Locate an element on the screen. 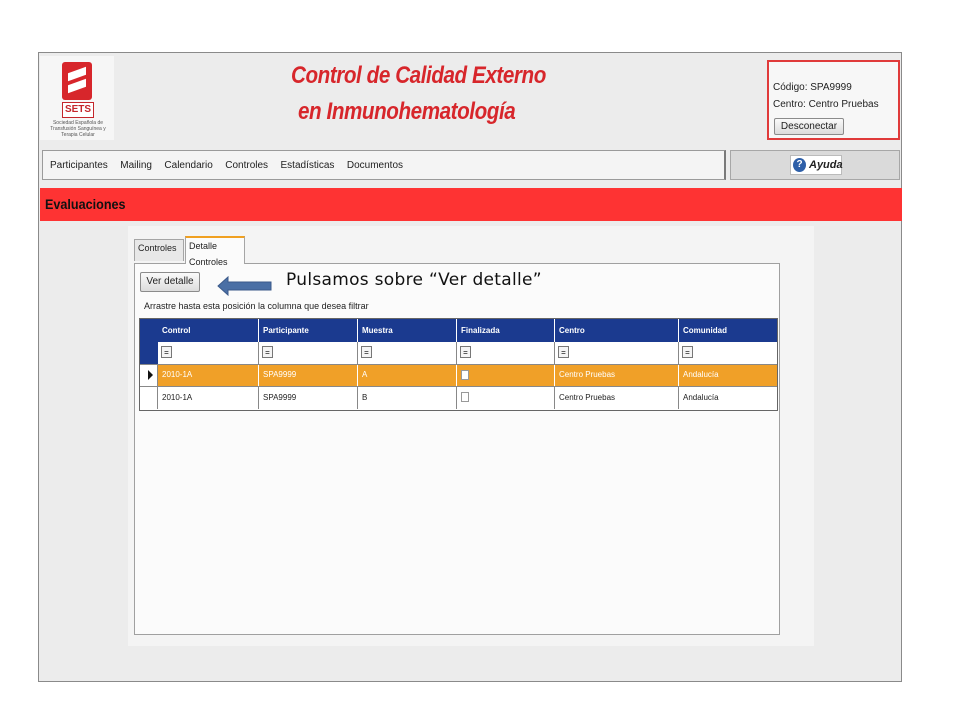  cell-muestra: A is located at coordinates (407, 375).